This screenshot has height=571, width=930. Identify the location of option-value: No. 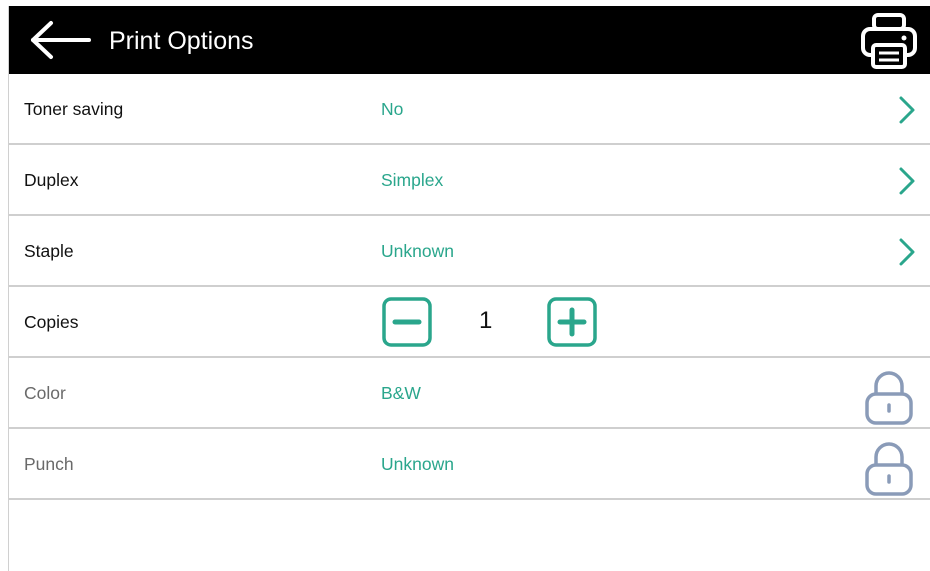
(392, 109).